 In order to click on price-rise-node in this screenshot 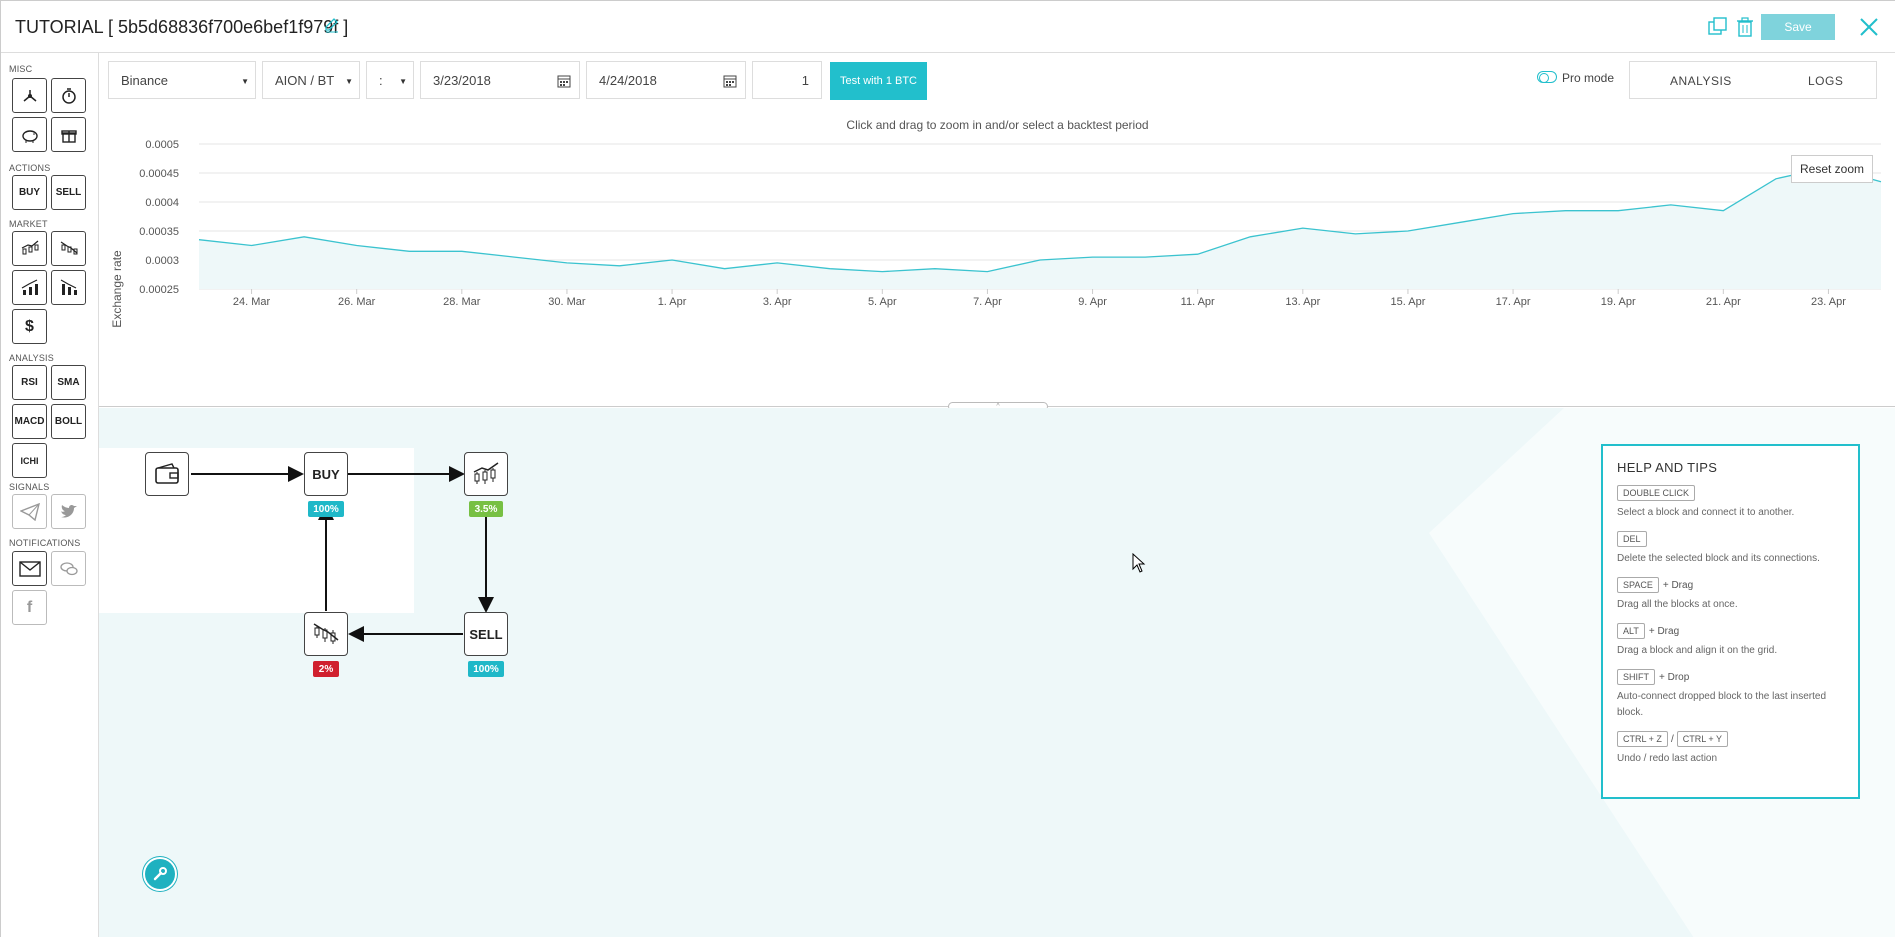, I will do `click(486, 474)`.